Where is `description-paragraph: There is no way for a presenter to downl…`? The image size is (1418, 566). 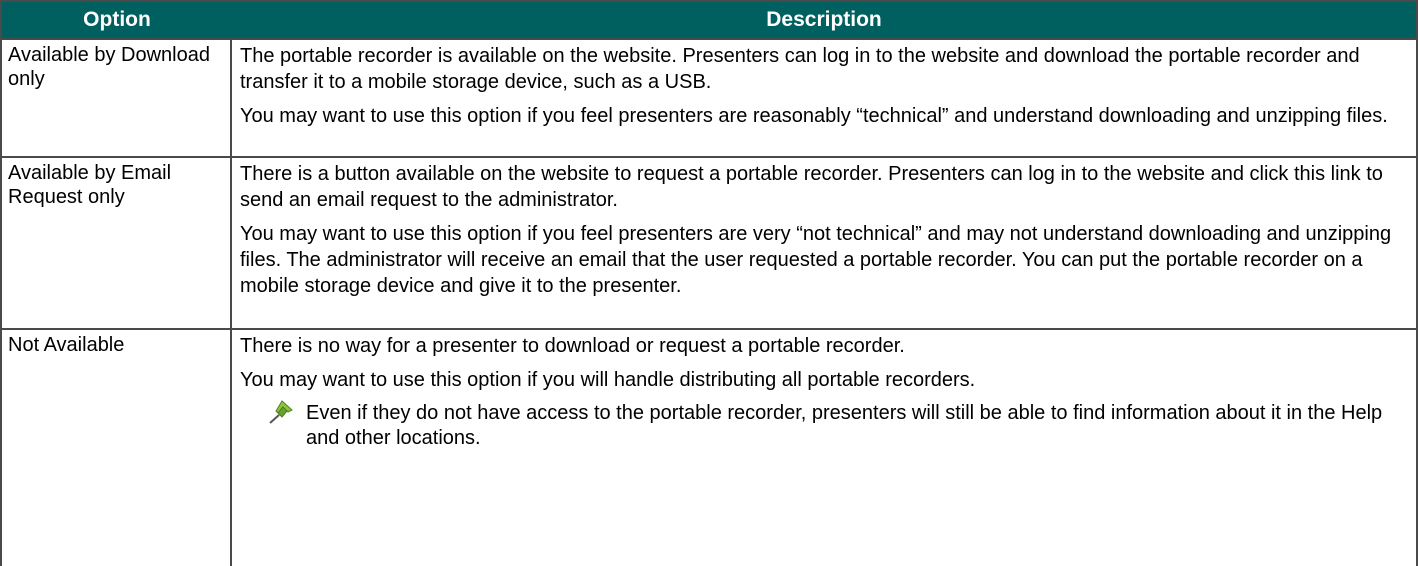 description-paragraph: There is no way for a presenter to downl… is located at coordinates (572, 346).